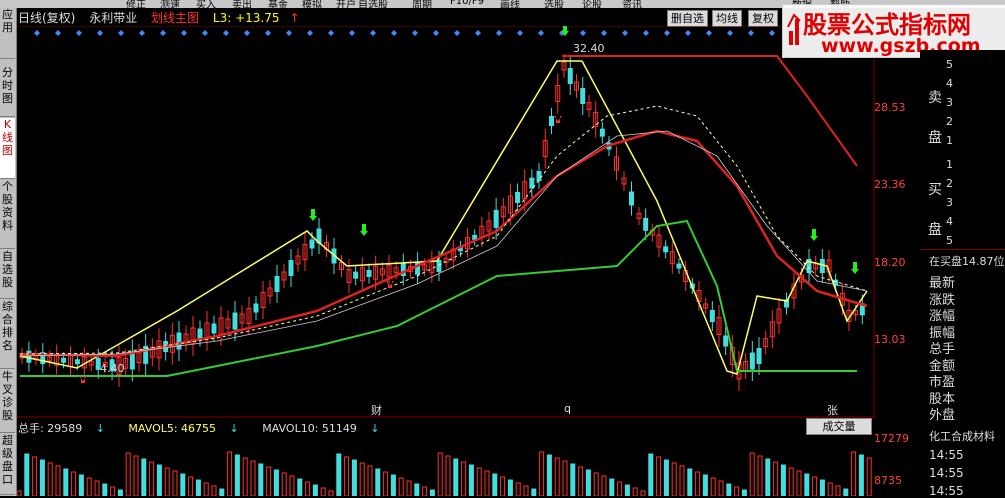 The height and width of the screenshot is (498, 1005). I want to click on menu-item: 买入, so click(206, 4).